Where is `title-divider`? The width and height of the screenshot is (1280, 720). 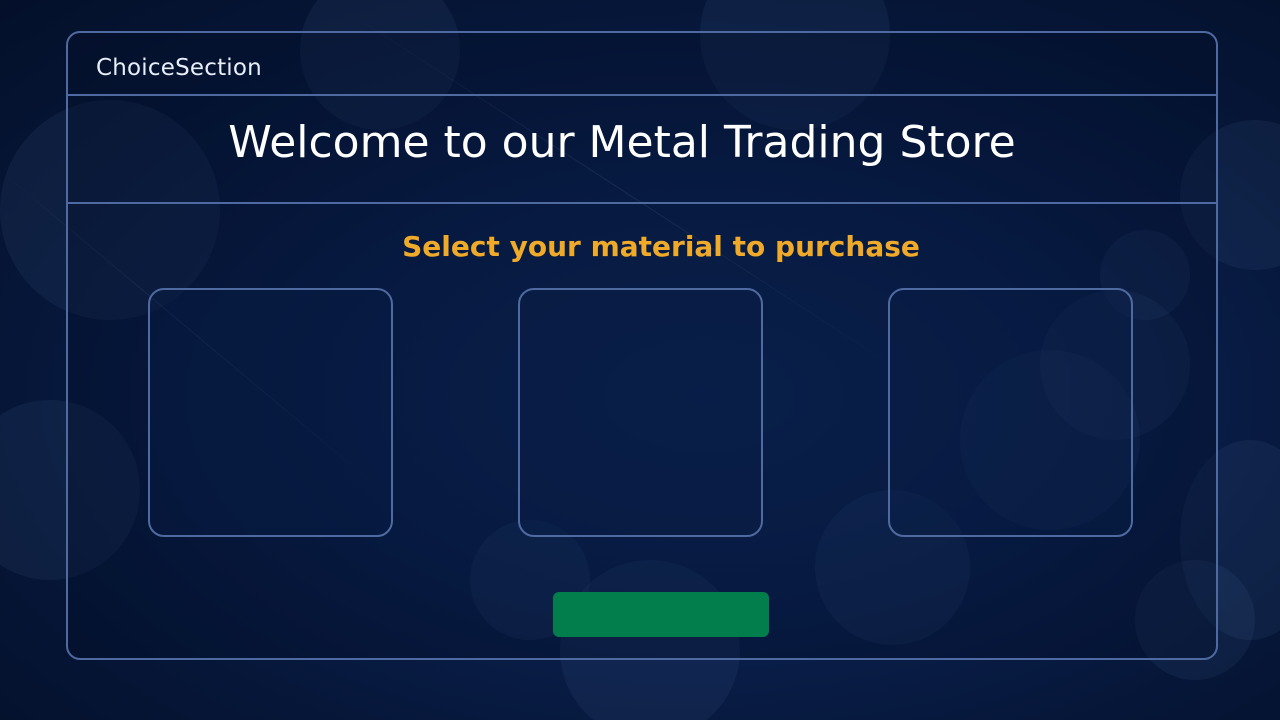
title-divider is located at coordinates (642, 203).